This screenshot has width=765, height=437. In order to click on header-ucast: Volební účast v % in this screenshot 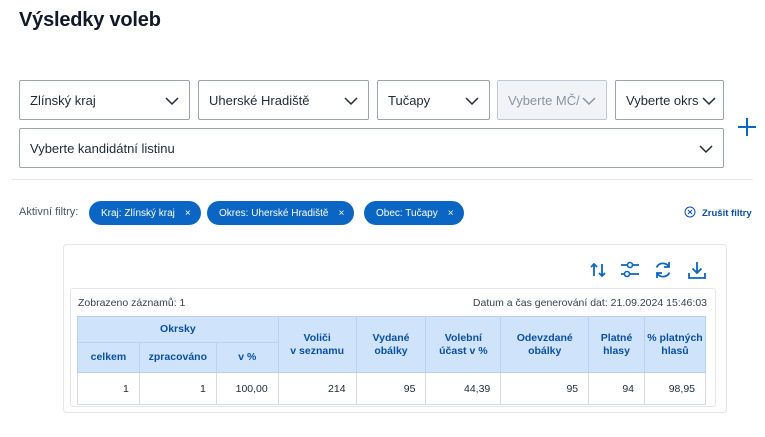, I will do `click(463, 344)`.